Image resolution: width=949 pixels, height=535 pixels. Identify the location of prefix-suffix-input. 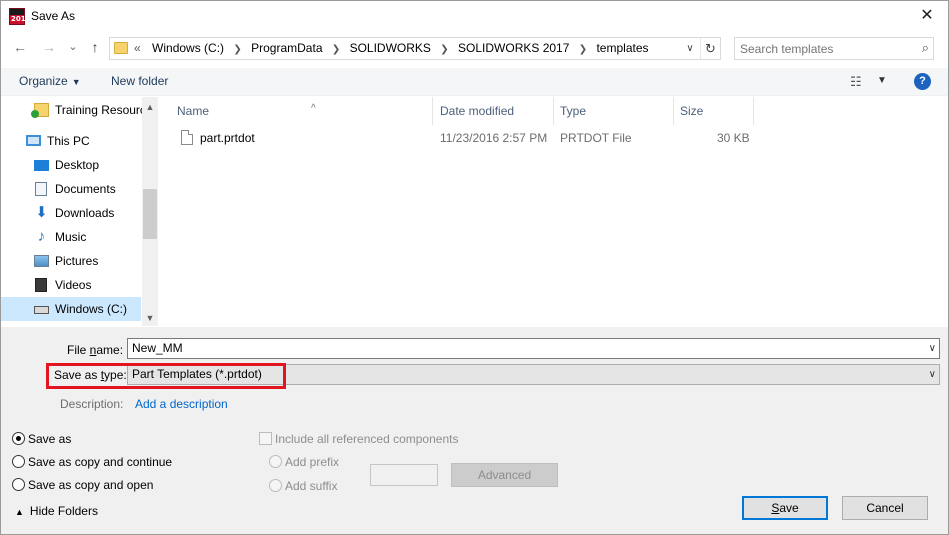
(404, 475).